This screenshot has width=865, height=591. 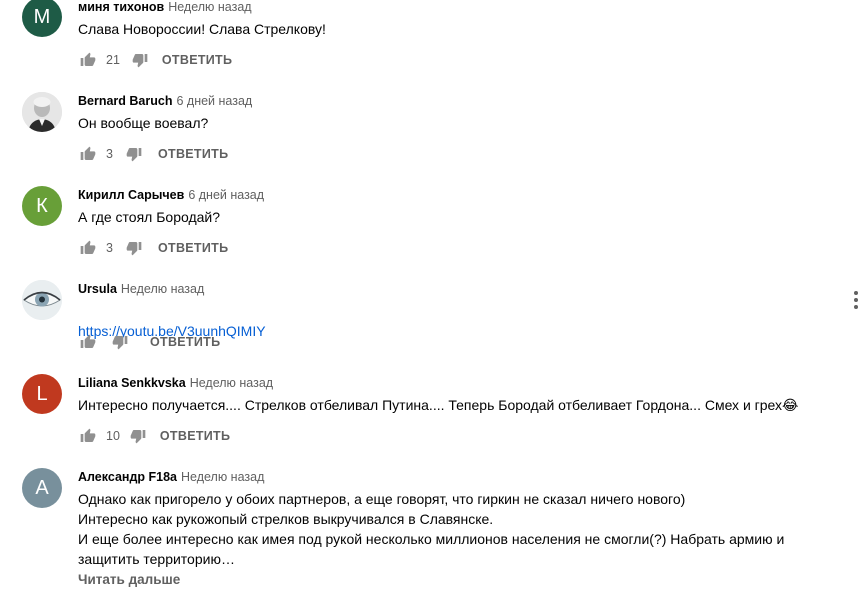 I want to click on avatar-letter: М, so click(x=42, y=16).